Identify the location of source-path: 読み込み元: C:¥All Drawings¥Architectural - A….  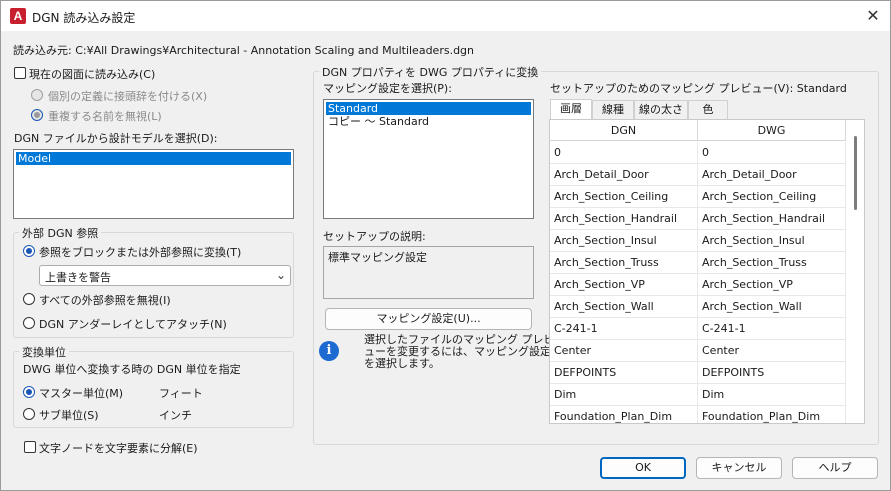
(244, 50).